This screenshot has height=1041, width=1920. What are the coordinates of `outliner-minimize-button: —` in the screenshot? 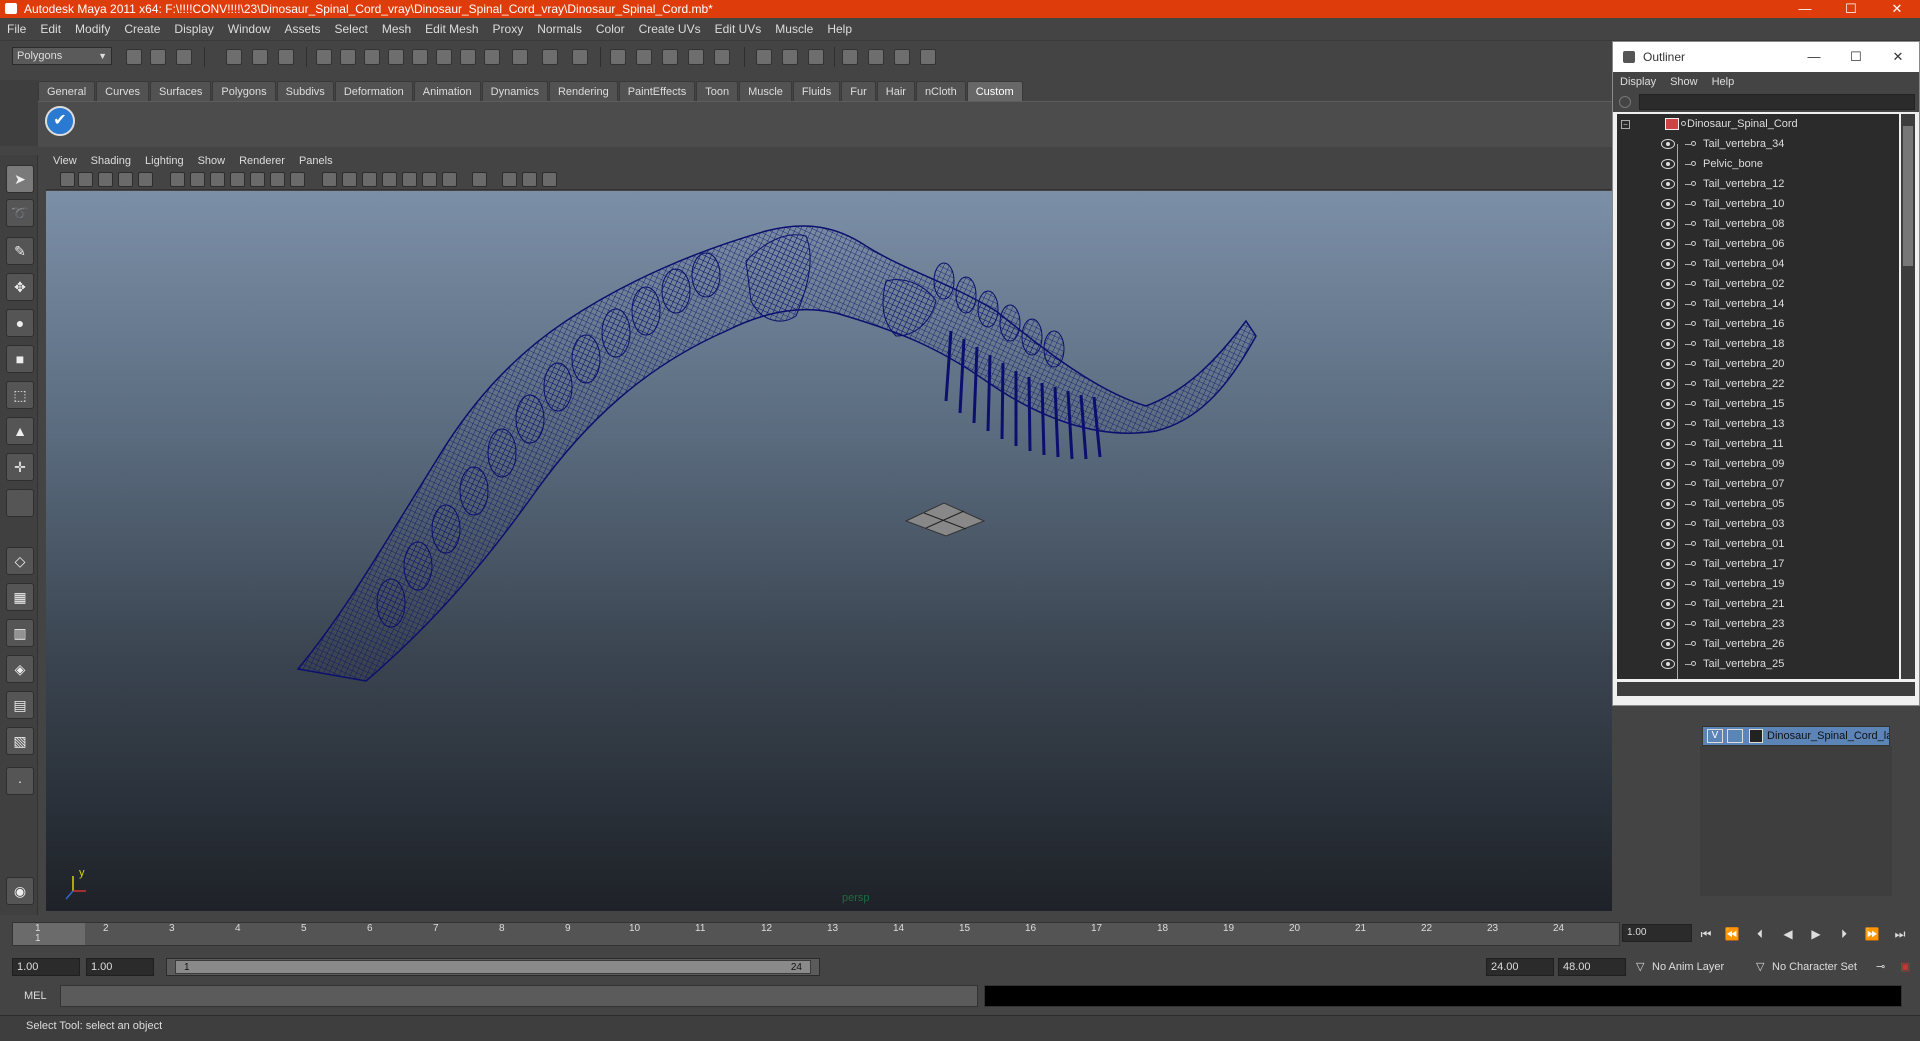 It's located at (1814, 57).